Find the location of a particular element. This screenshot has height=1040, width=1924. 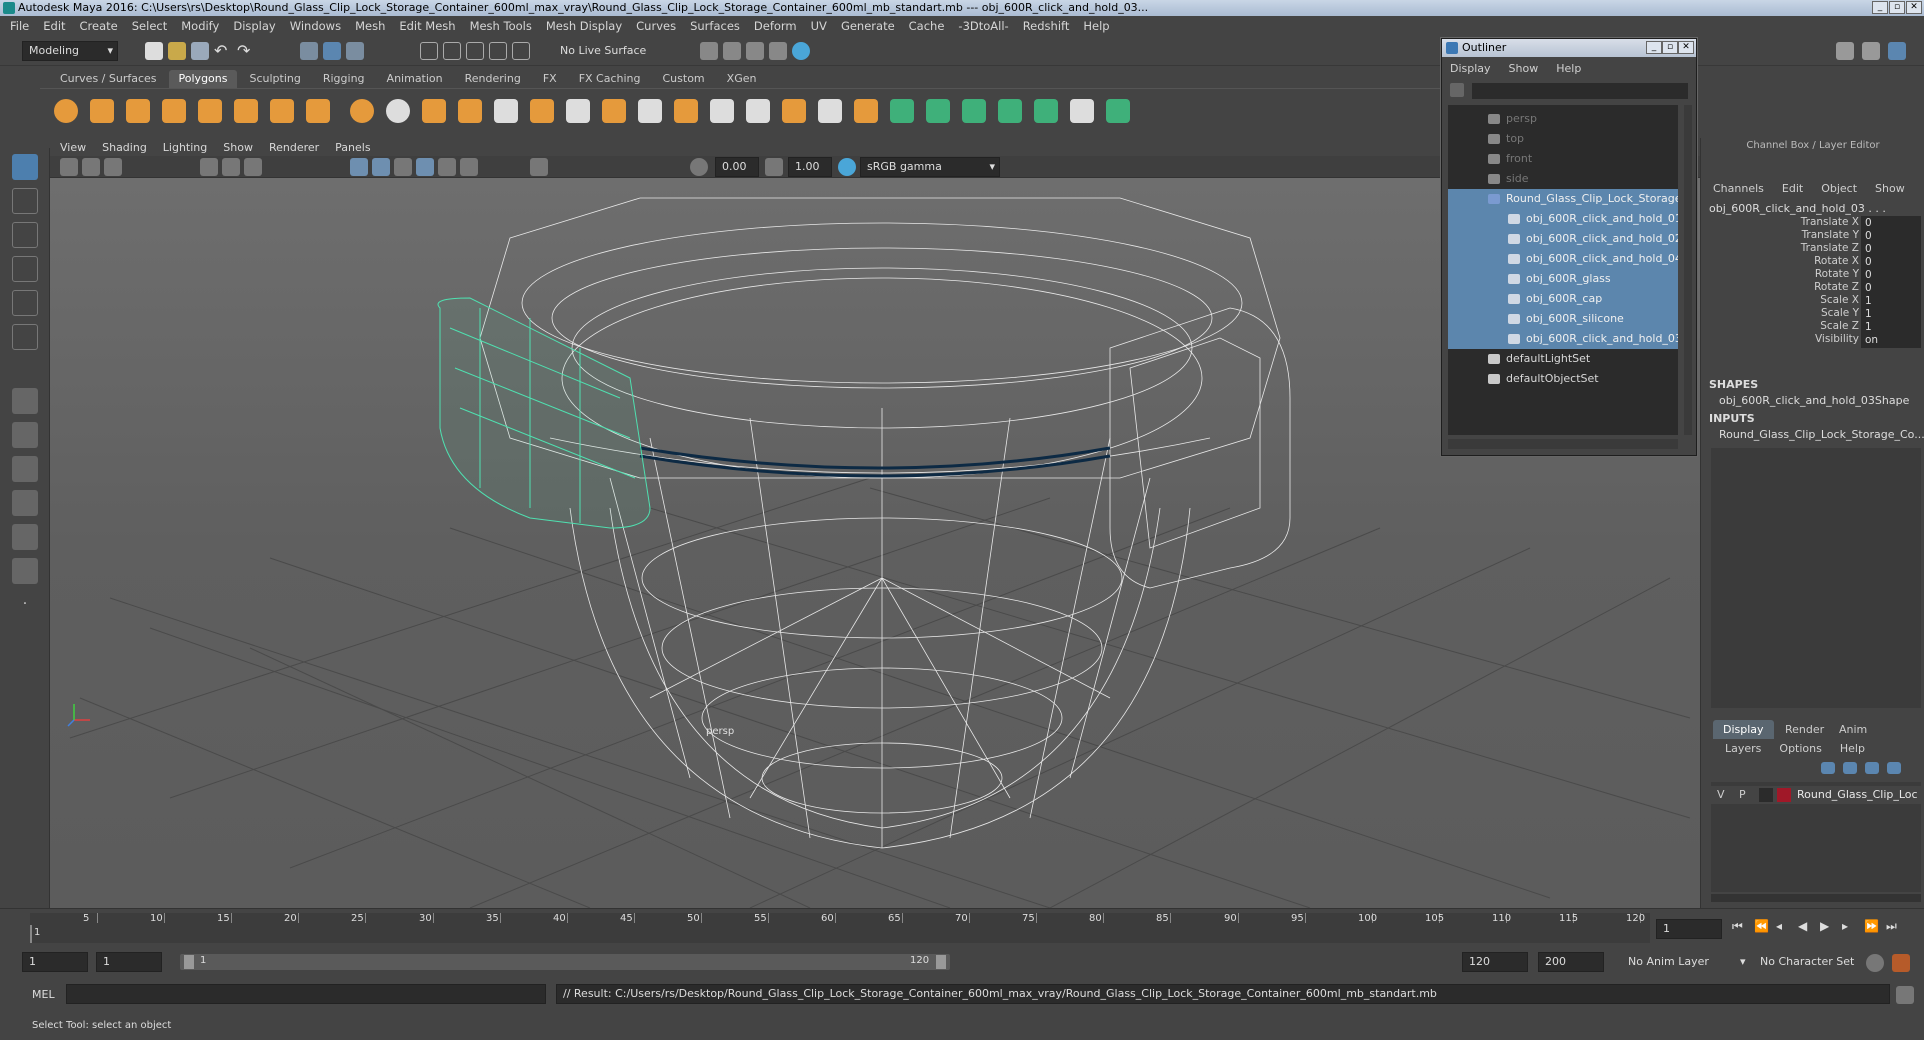

layer-move-up-icon is located at coordinates (1828, 768).